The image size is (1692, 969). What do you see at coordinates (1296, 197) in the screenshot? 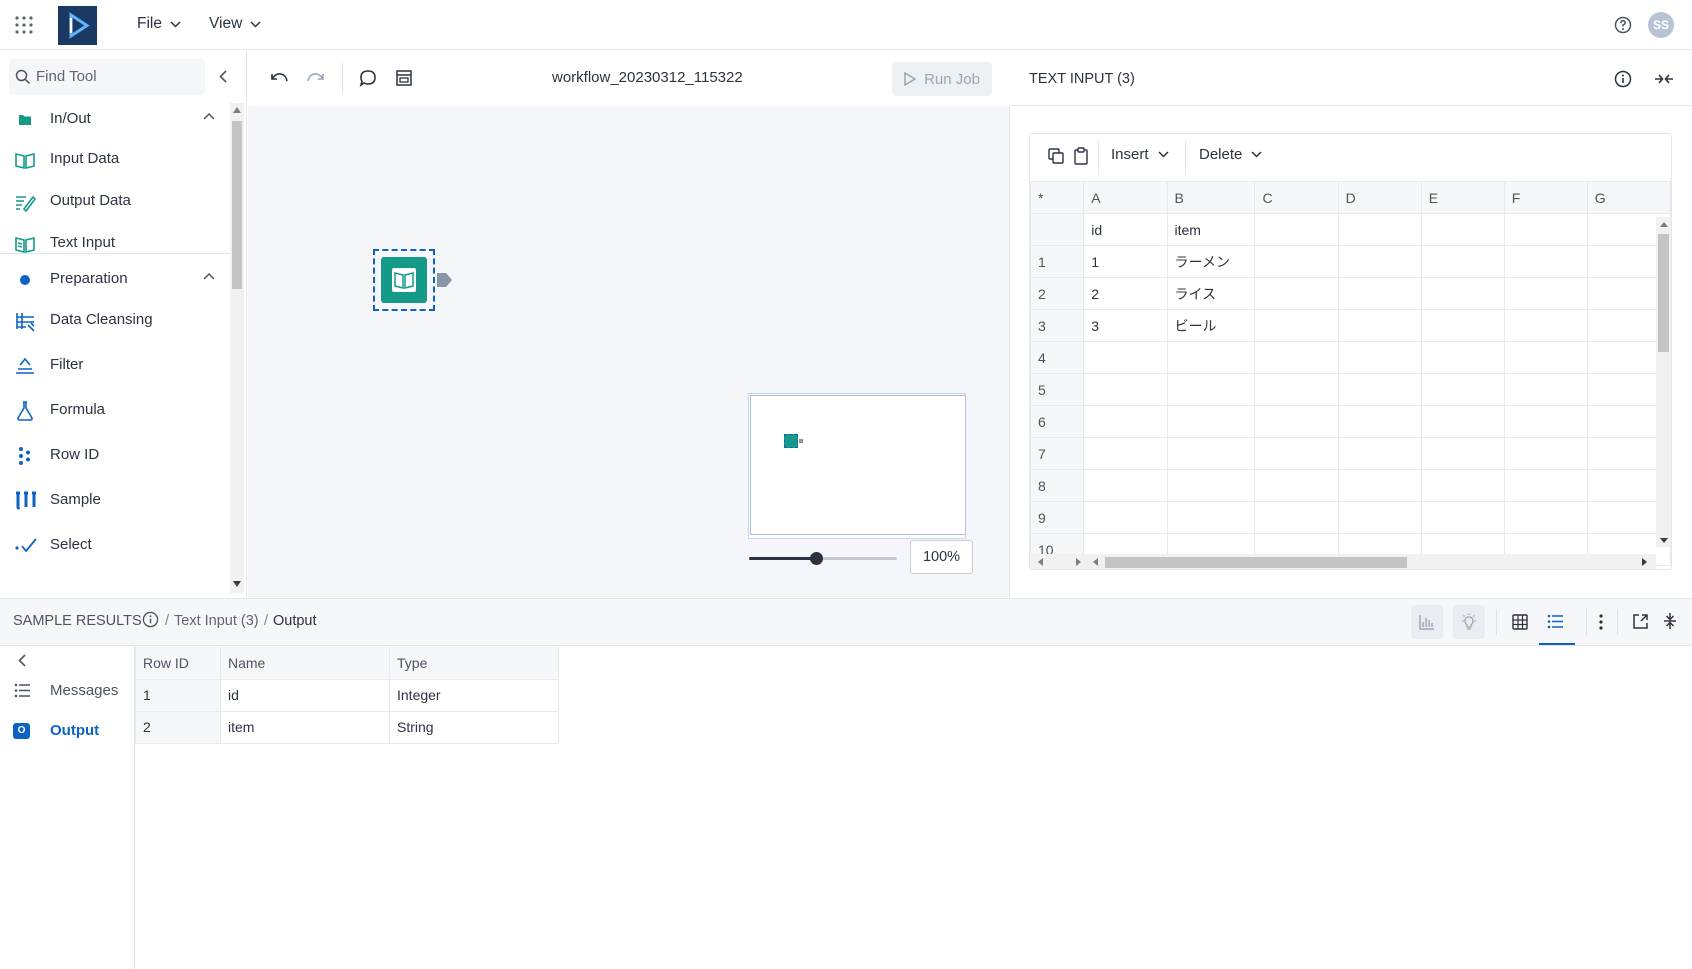
I see `grid-column-header: C` at bounding box center [1296, 197].